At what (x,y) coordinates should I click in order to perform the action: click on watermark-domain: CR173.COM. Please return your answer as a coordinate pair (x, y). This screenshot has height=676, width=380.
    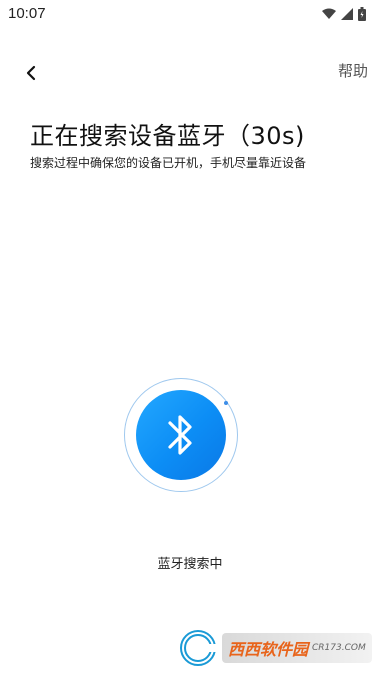
    Looking at the image, I should click on (339, 648).